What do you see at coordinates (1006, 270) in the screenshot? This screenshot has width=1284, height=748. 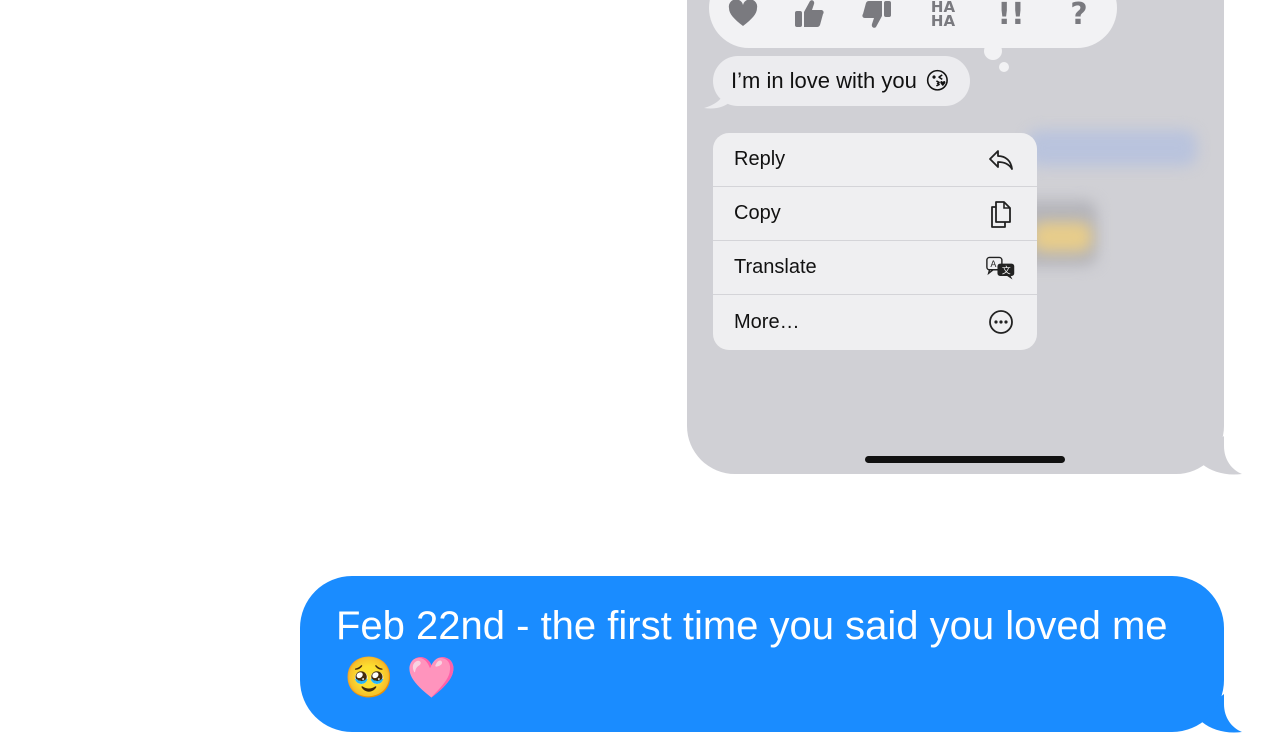 I see `svg-text: 文` at bounding box center [1006, 270].